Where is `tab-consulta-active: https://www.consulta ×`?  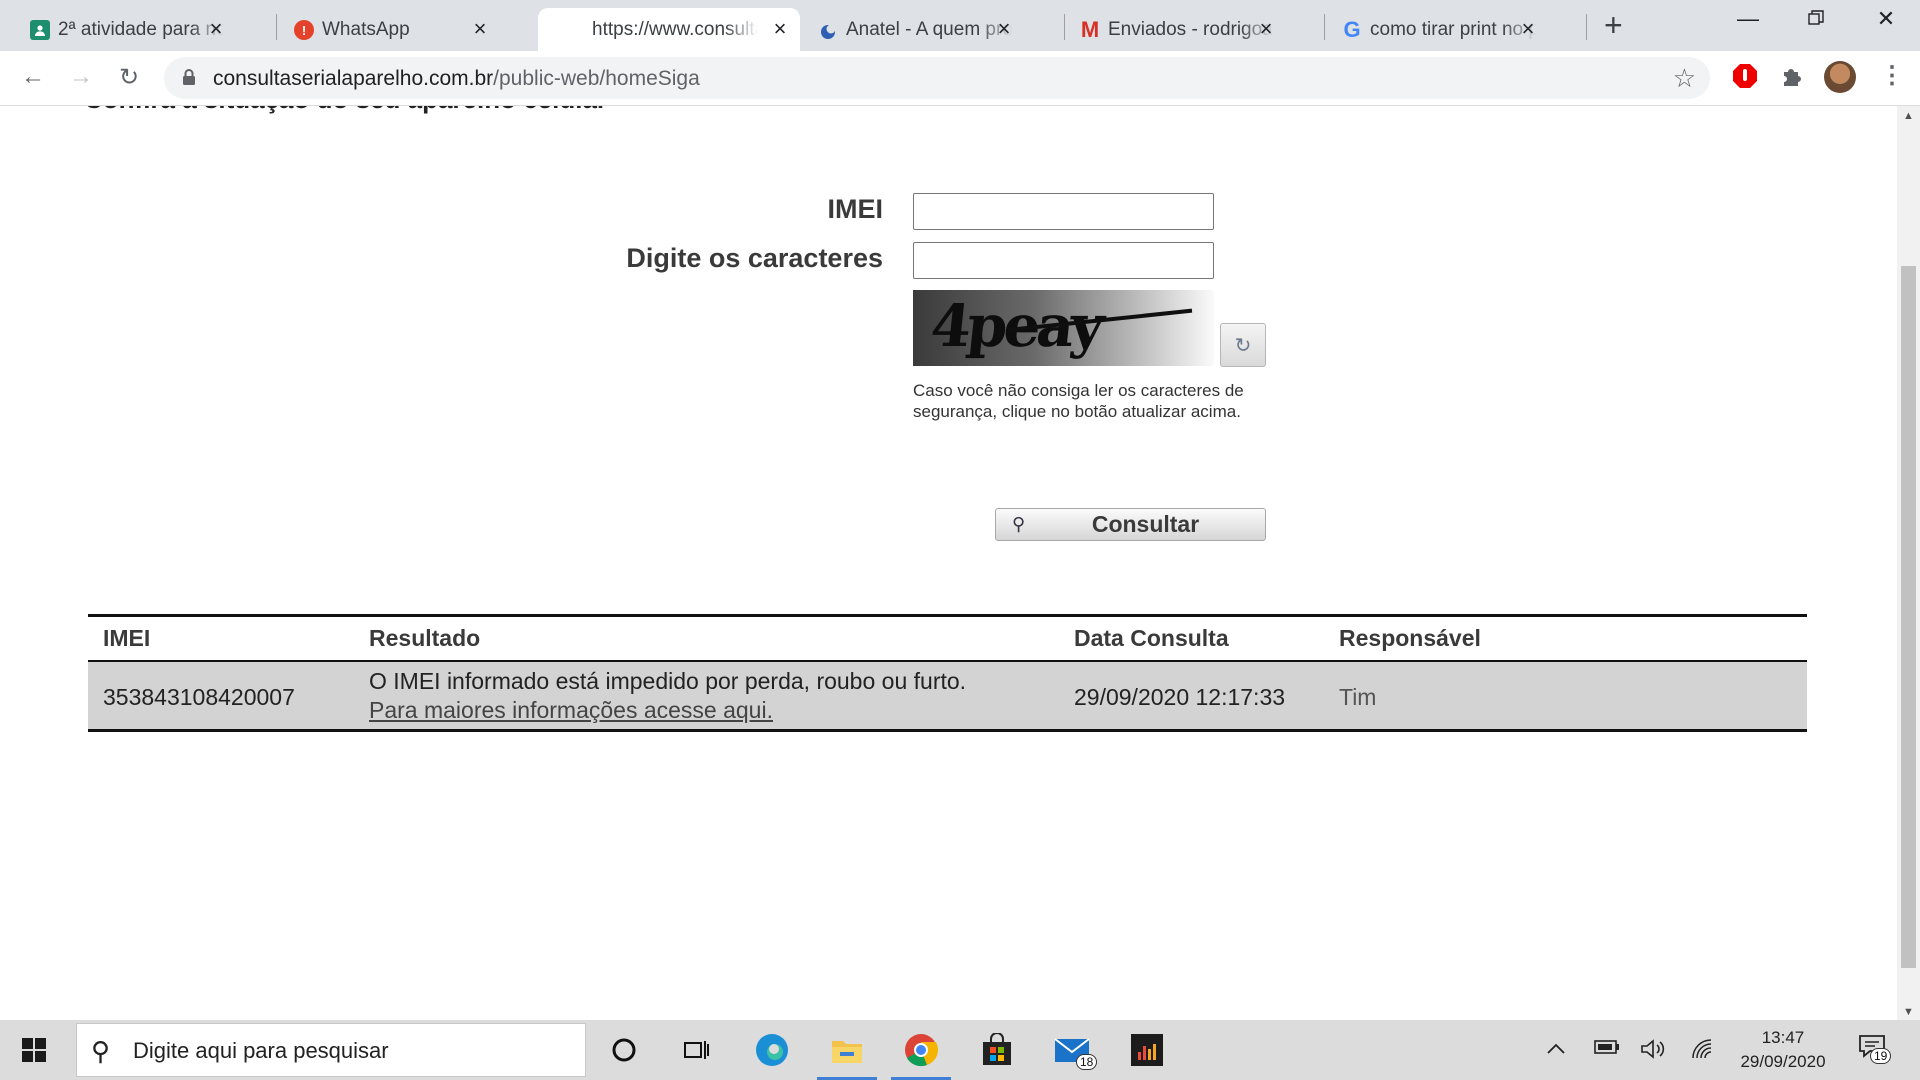 tab-consulta-active: https://www.consulta × is located at coordinates (669, 29).